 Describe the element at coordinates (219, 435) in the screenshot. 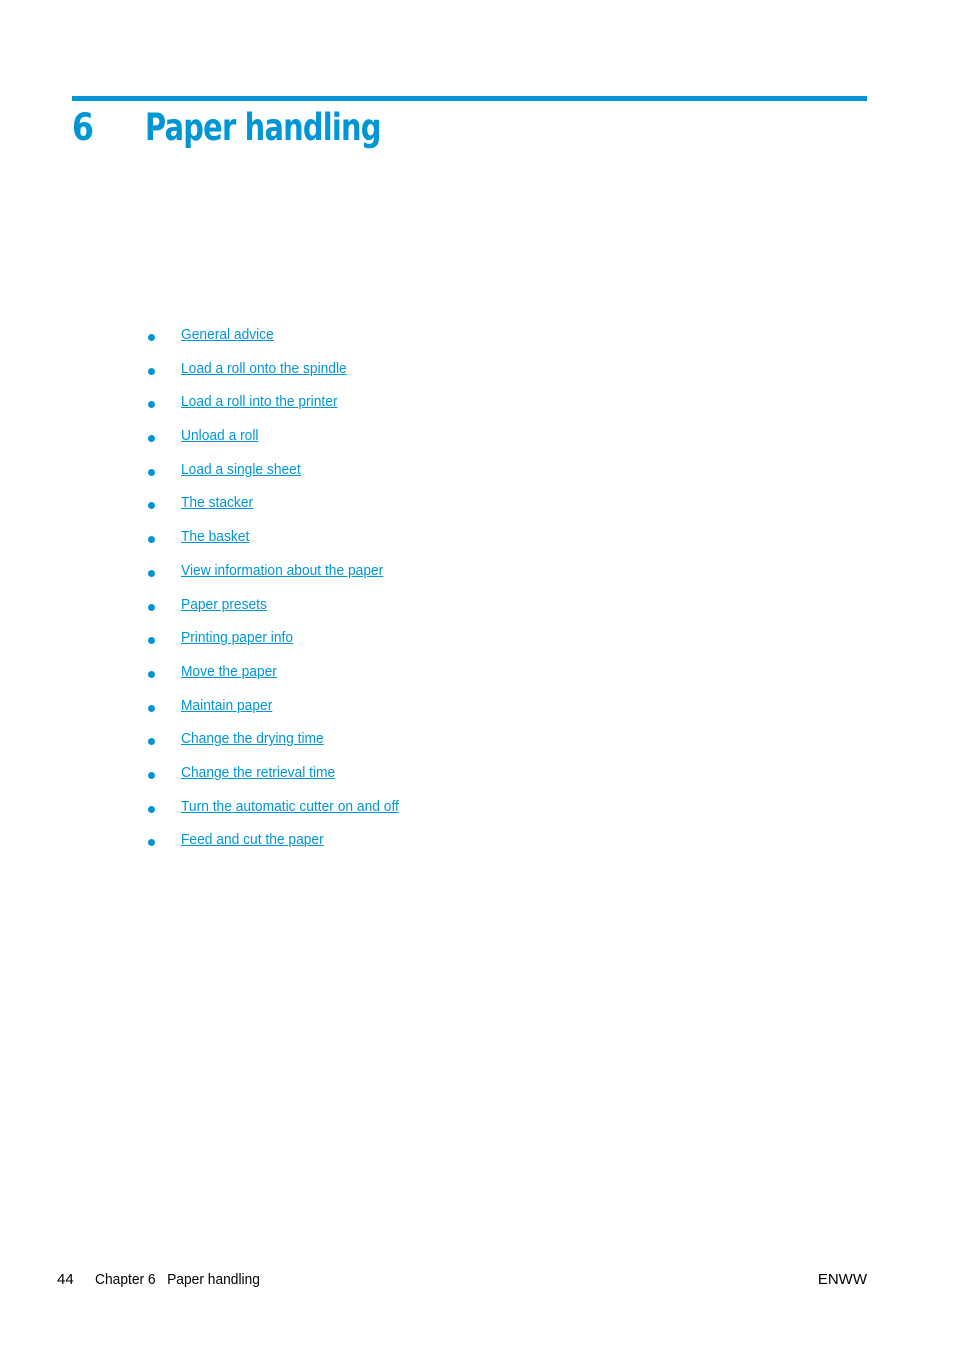

I see `toc-link-unload-roll: Unload a roll` at that location.